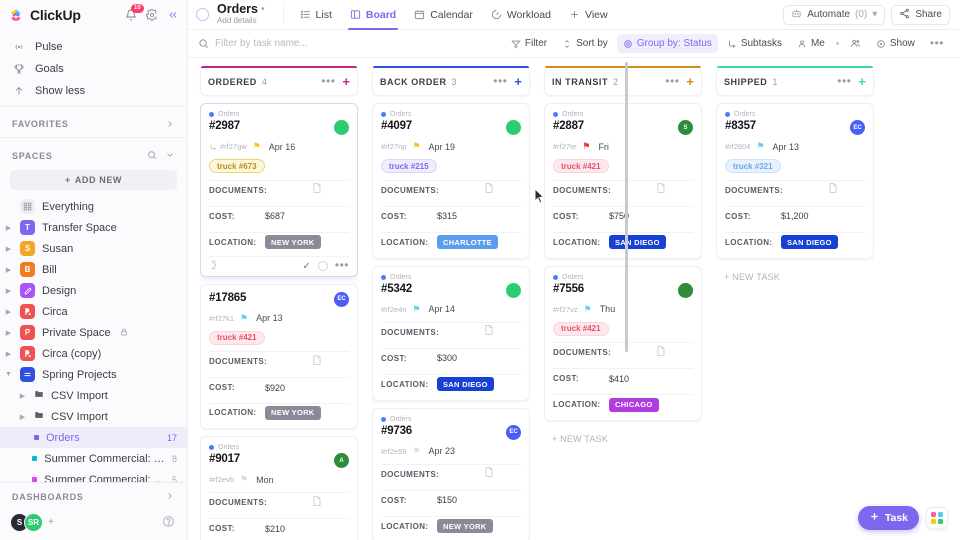 The height and width of the screenshot is (540, 960). Describe the element at coordinates (93, 458) in the screenshot. I see `sidebar-item-summer-commercial-phase-1: Summer Commercial: Phase 1 8` at that location.